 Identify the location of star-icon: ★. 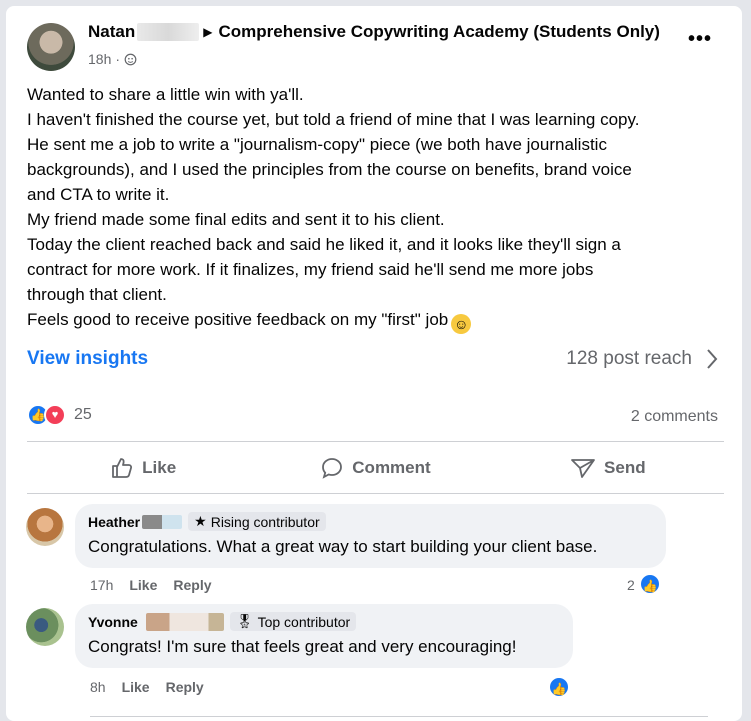
(200, 521).